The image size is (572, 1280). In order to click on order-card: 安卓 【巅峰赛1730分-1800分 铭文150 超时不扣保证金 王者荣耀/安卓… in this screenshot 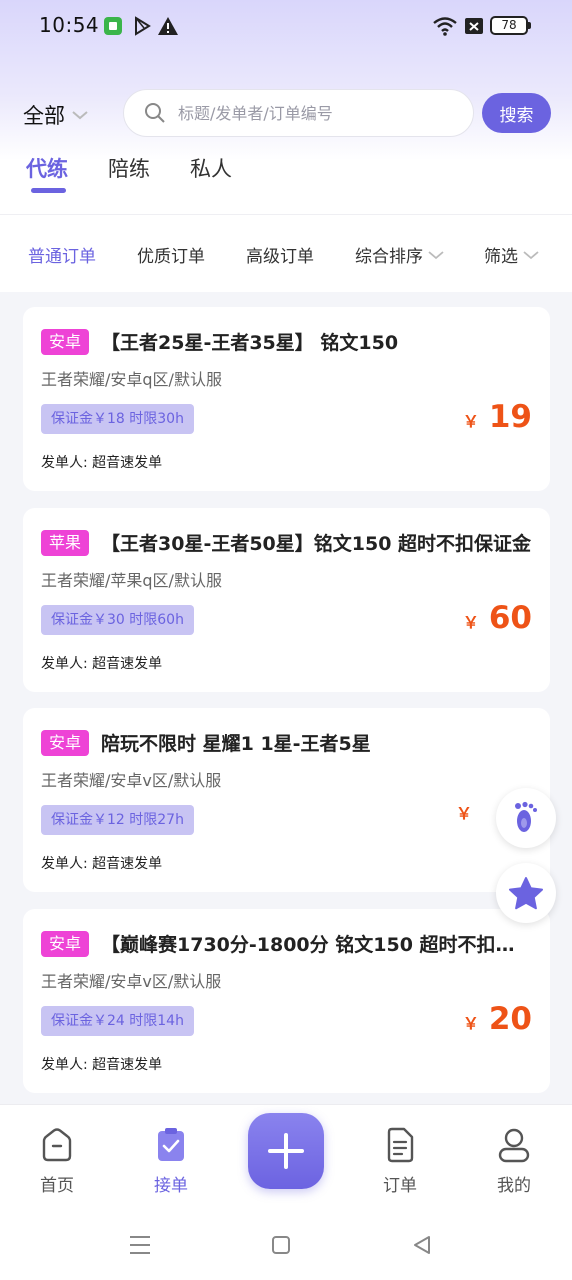, I will do `click(286, 1001)`.